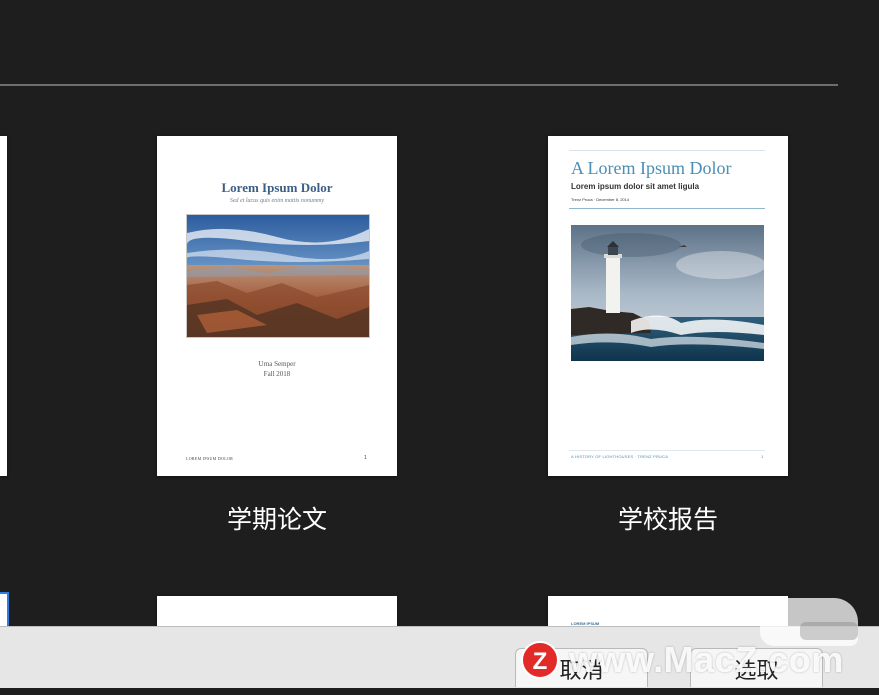 Image resolution: width=879 pixels, height=695 pixels. What do you see at coordinates (3, 306) in the screenshot?
I see `template-thumbnail-partial` at bounding box center [3, 306].